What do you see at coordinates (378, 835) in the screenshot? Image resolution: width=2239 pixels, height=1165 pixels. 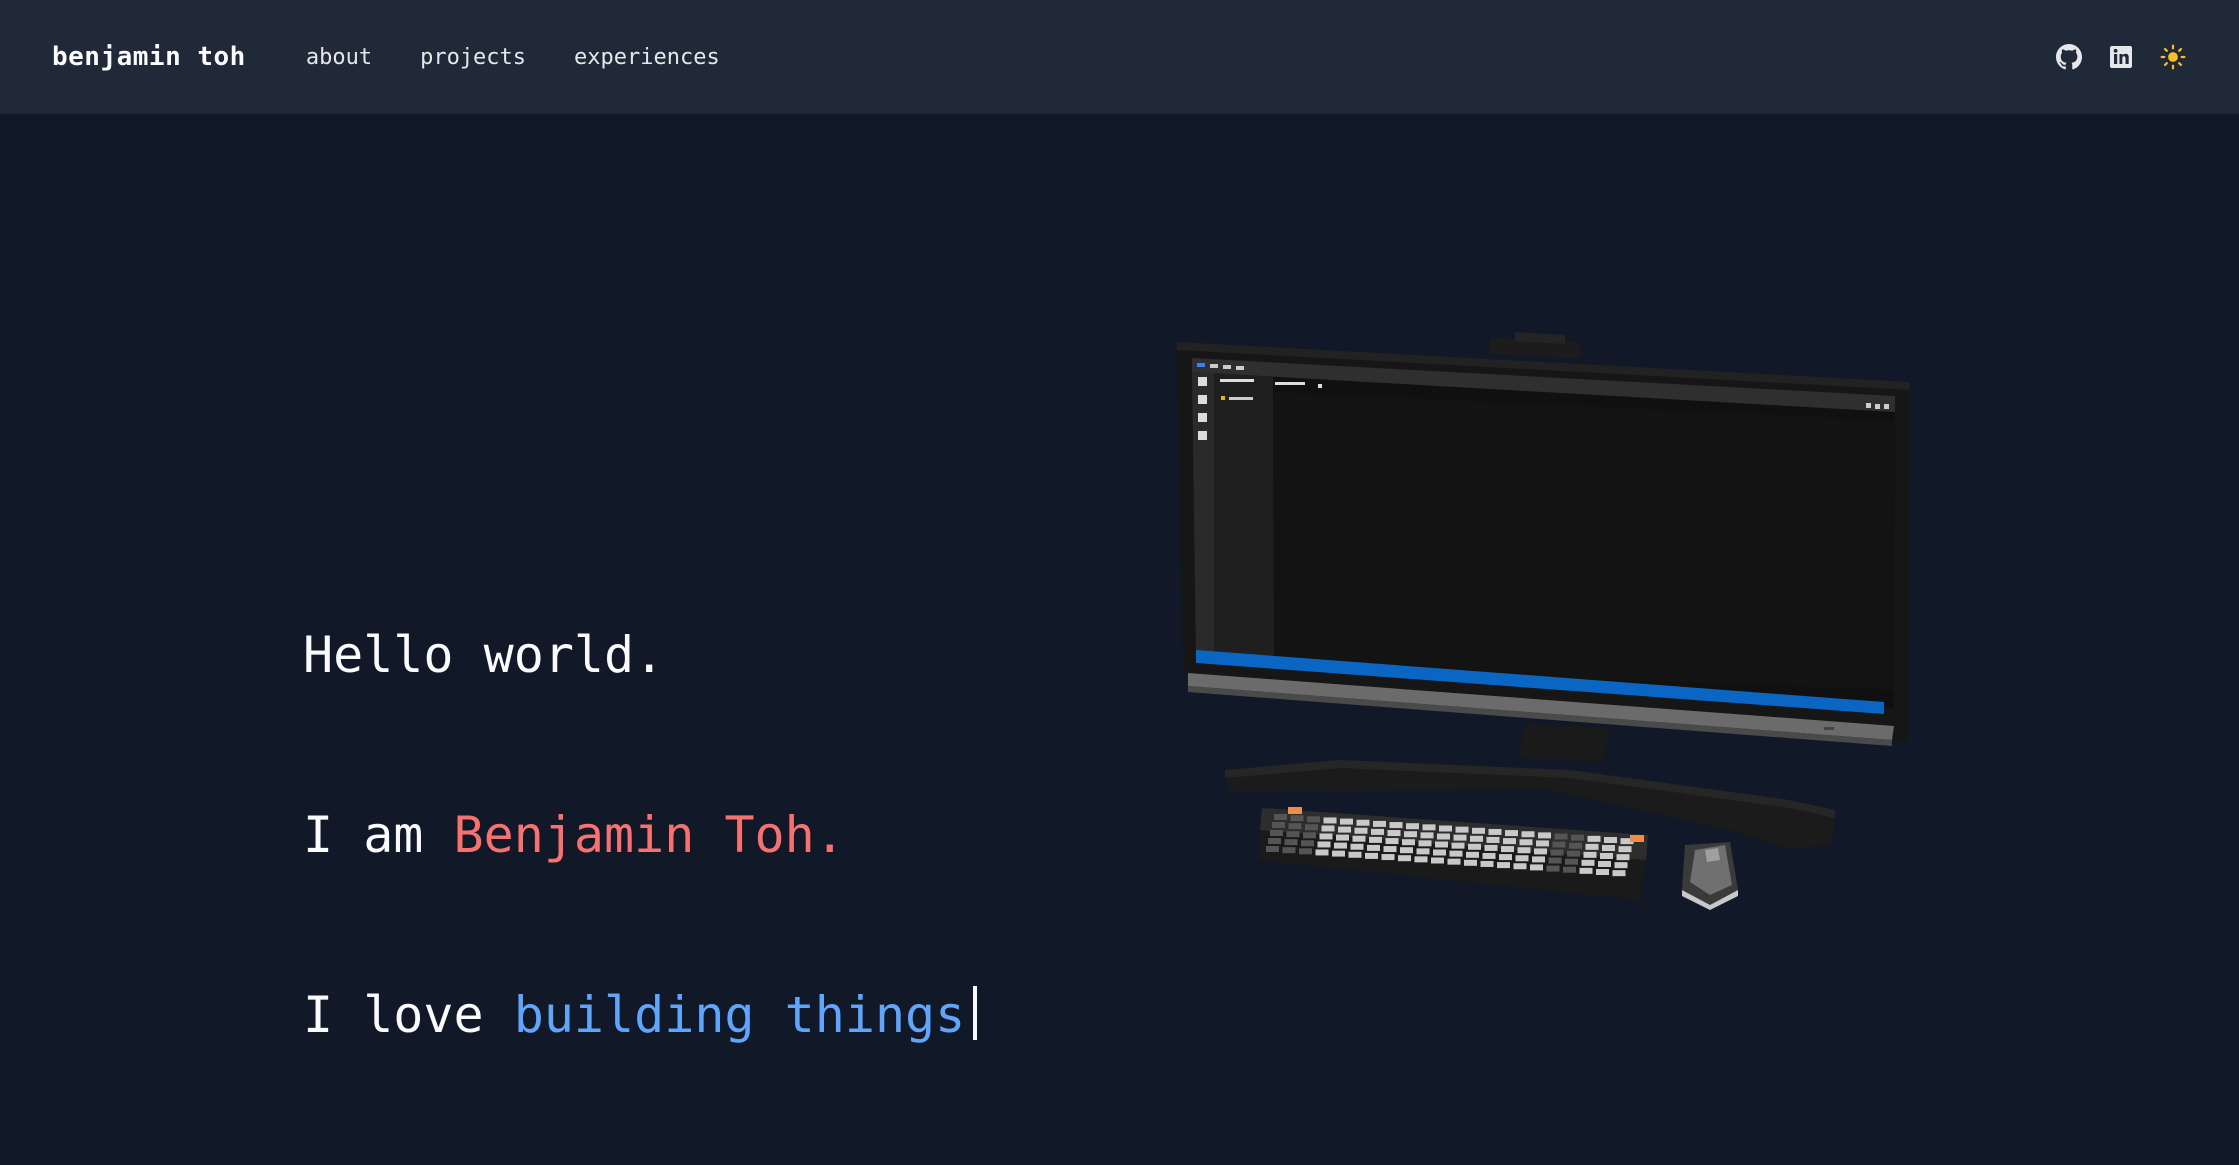 I see `hero-intro-prefix: I am` at bounding box center [378, 835].